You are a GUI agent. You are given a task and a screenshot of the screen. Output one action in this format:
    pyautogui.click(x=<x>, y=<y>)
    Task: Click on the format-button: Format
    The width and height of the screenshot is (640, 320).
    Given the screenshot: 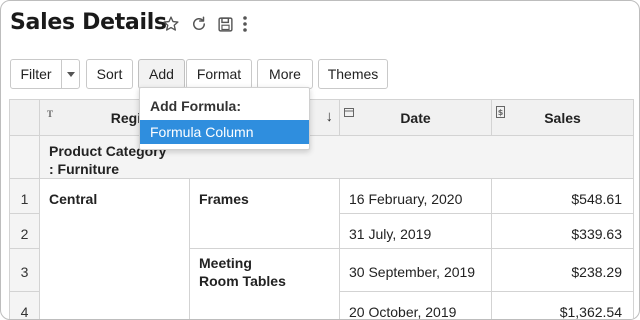 What is the action you would take?
    pyautogui.click(x=219, y=74)
    